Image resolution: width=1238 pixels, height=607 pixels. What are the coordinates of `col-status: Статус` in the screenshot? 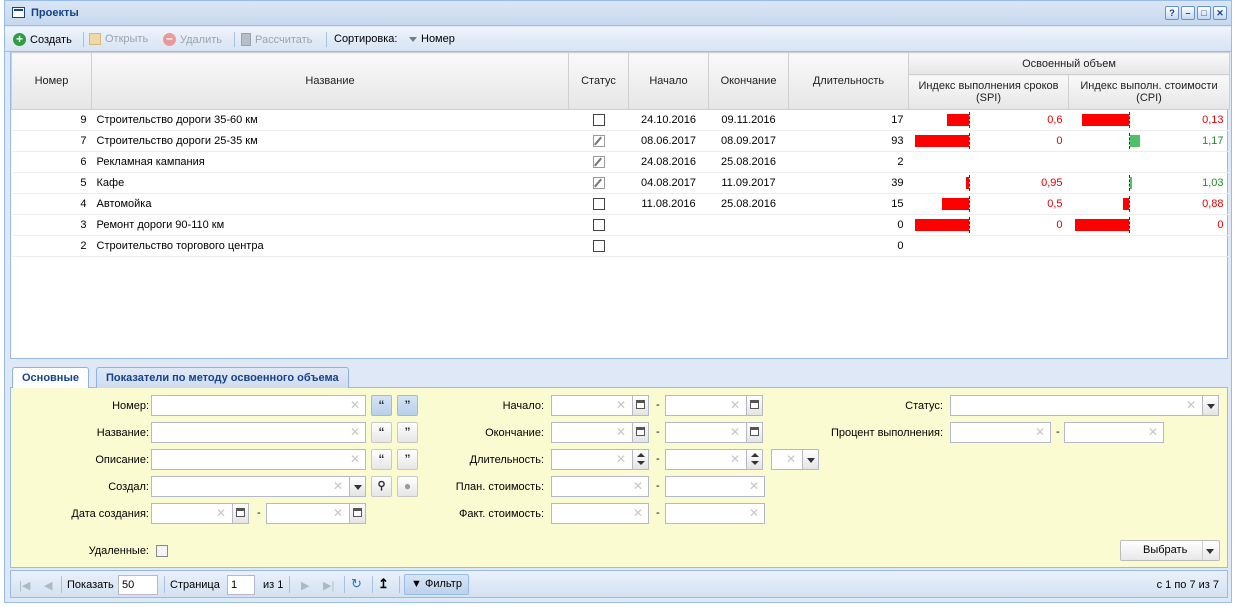 It's located at (598, 81).